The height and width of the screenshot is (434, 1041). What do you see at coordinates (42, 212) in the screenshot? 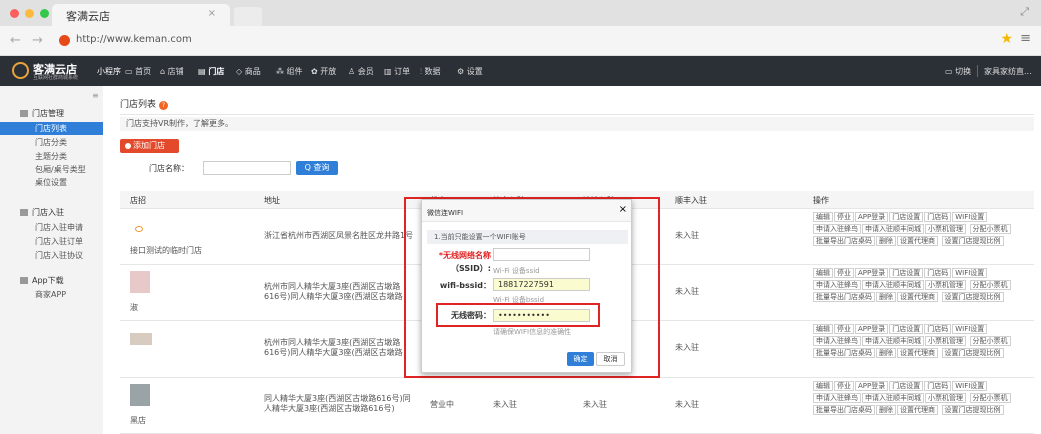
I see `sidebar-group-store-join: 门店入驻` at bounding box center [42, 212].